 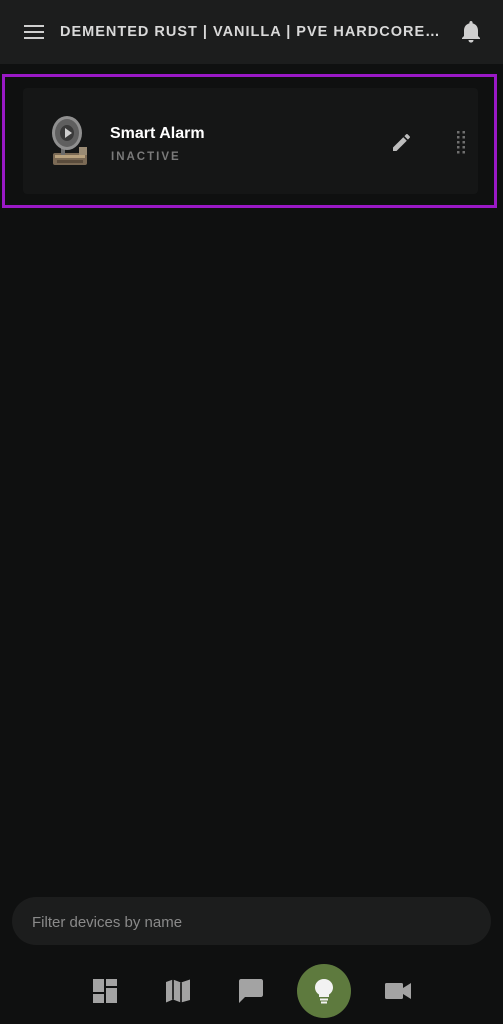 I want to click on filter-field, so click(x=251, y=922).